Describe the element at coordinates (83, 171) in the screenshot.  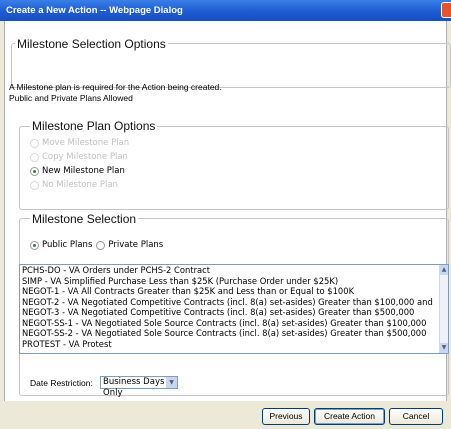
I see `radio-new-plan-label: New Milestone Plan` at that location.